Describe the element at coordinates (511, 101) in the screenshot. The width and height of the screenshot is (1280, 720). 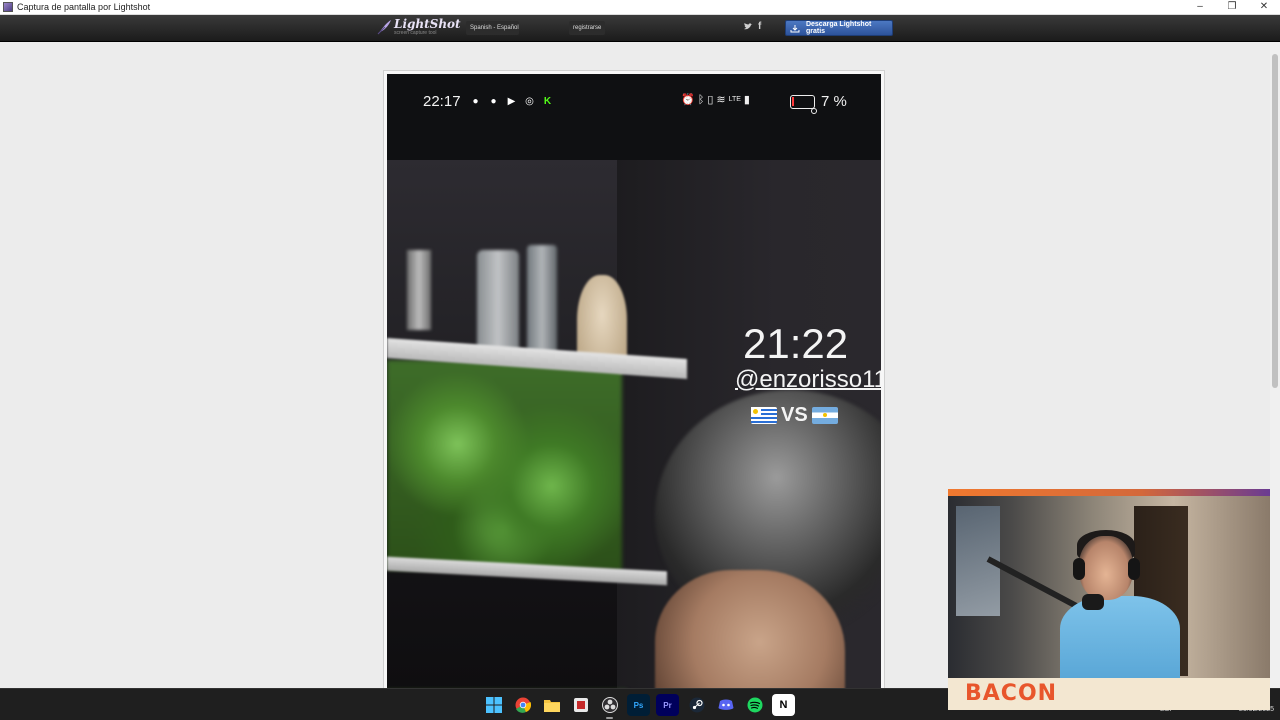
I see `youtube-icon: ▶` at that location.